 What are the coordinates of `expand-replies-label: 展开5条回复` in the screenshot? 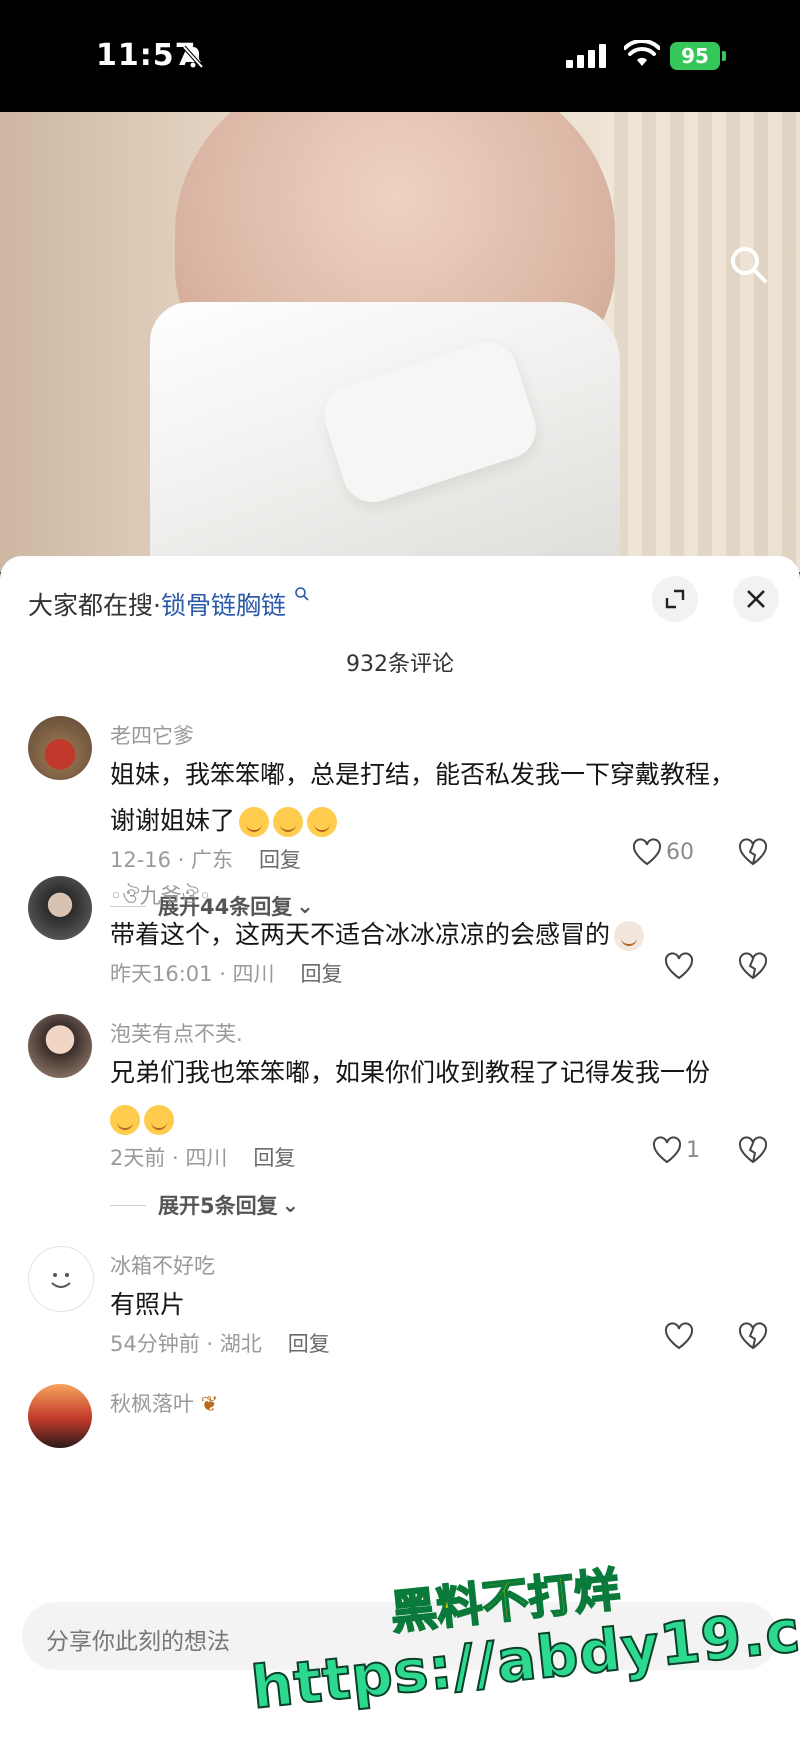 It's located at (218, 1206).